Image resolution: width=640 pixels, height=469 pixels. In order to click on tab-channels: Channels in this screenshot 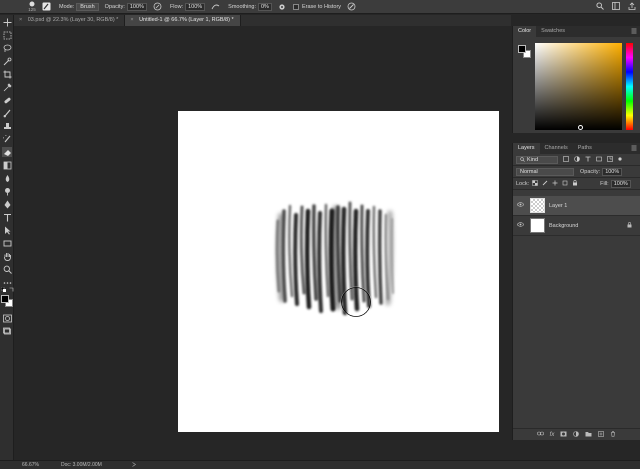, I will do `click(556, 148)`.